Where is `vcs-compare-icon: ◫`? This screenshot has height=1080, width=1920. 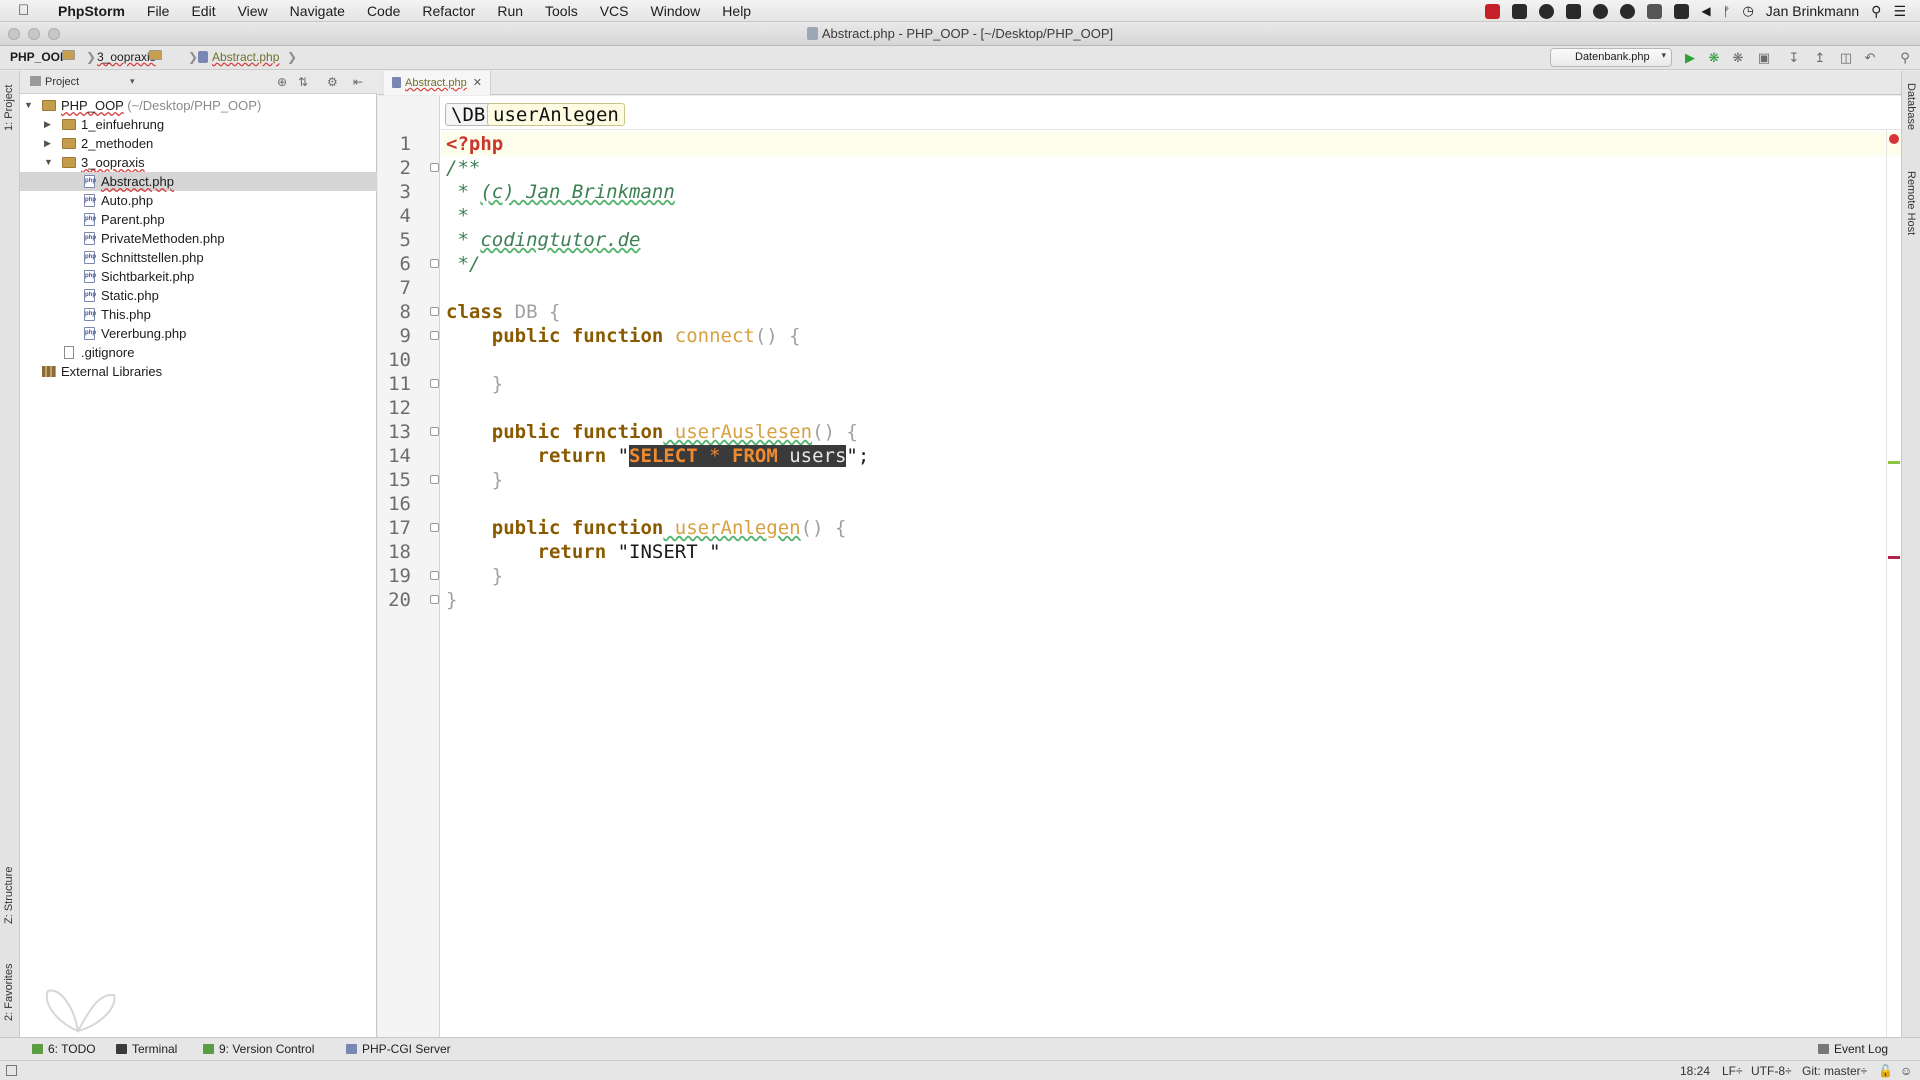
vcs-compare-icon: ◫ is located at coordinates (1846, 58).